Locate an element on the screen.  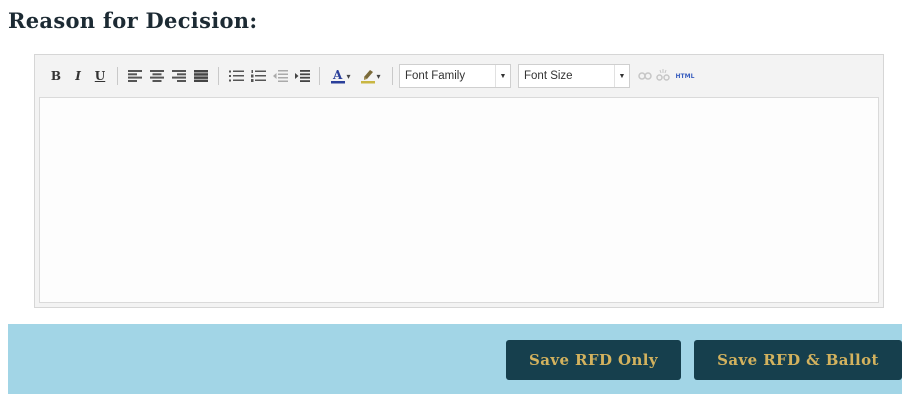
align-right-icon is located at coordinates (179, 76).